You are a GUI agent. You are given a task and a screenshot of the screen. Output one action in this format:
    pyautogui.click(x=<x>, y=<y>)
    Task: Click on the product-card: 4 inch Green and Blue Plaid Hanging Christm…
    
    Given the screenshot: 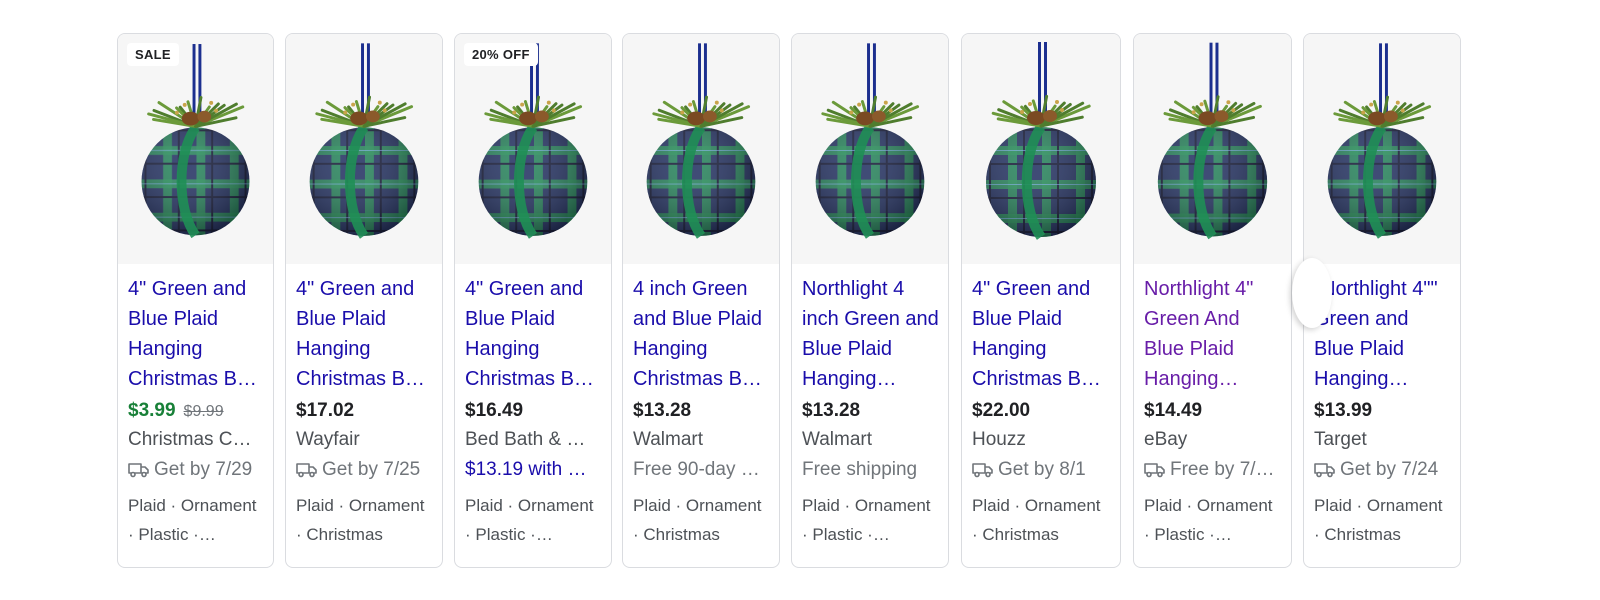 What is the action you would take?
    pyautogui.click(x=701, y=300)
    